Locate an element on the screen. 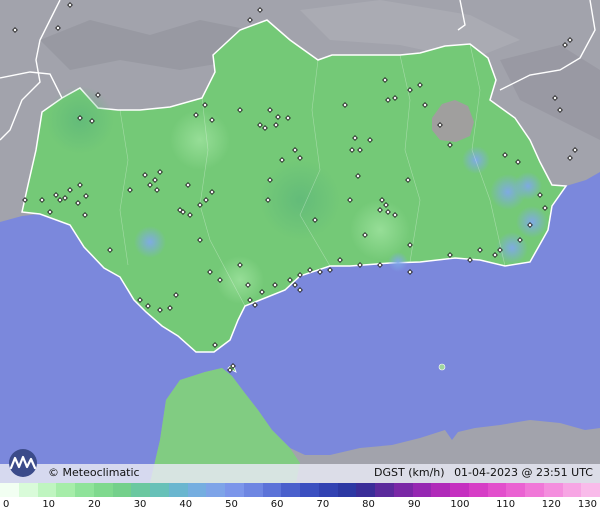 The height and width of the screenshot is (517, 600). legend-tick-label: 130 is located at coordinates (587, 504).